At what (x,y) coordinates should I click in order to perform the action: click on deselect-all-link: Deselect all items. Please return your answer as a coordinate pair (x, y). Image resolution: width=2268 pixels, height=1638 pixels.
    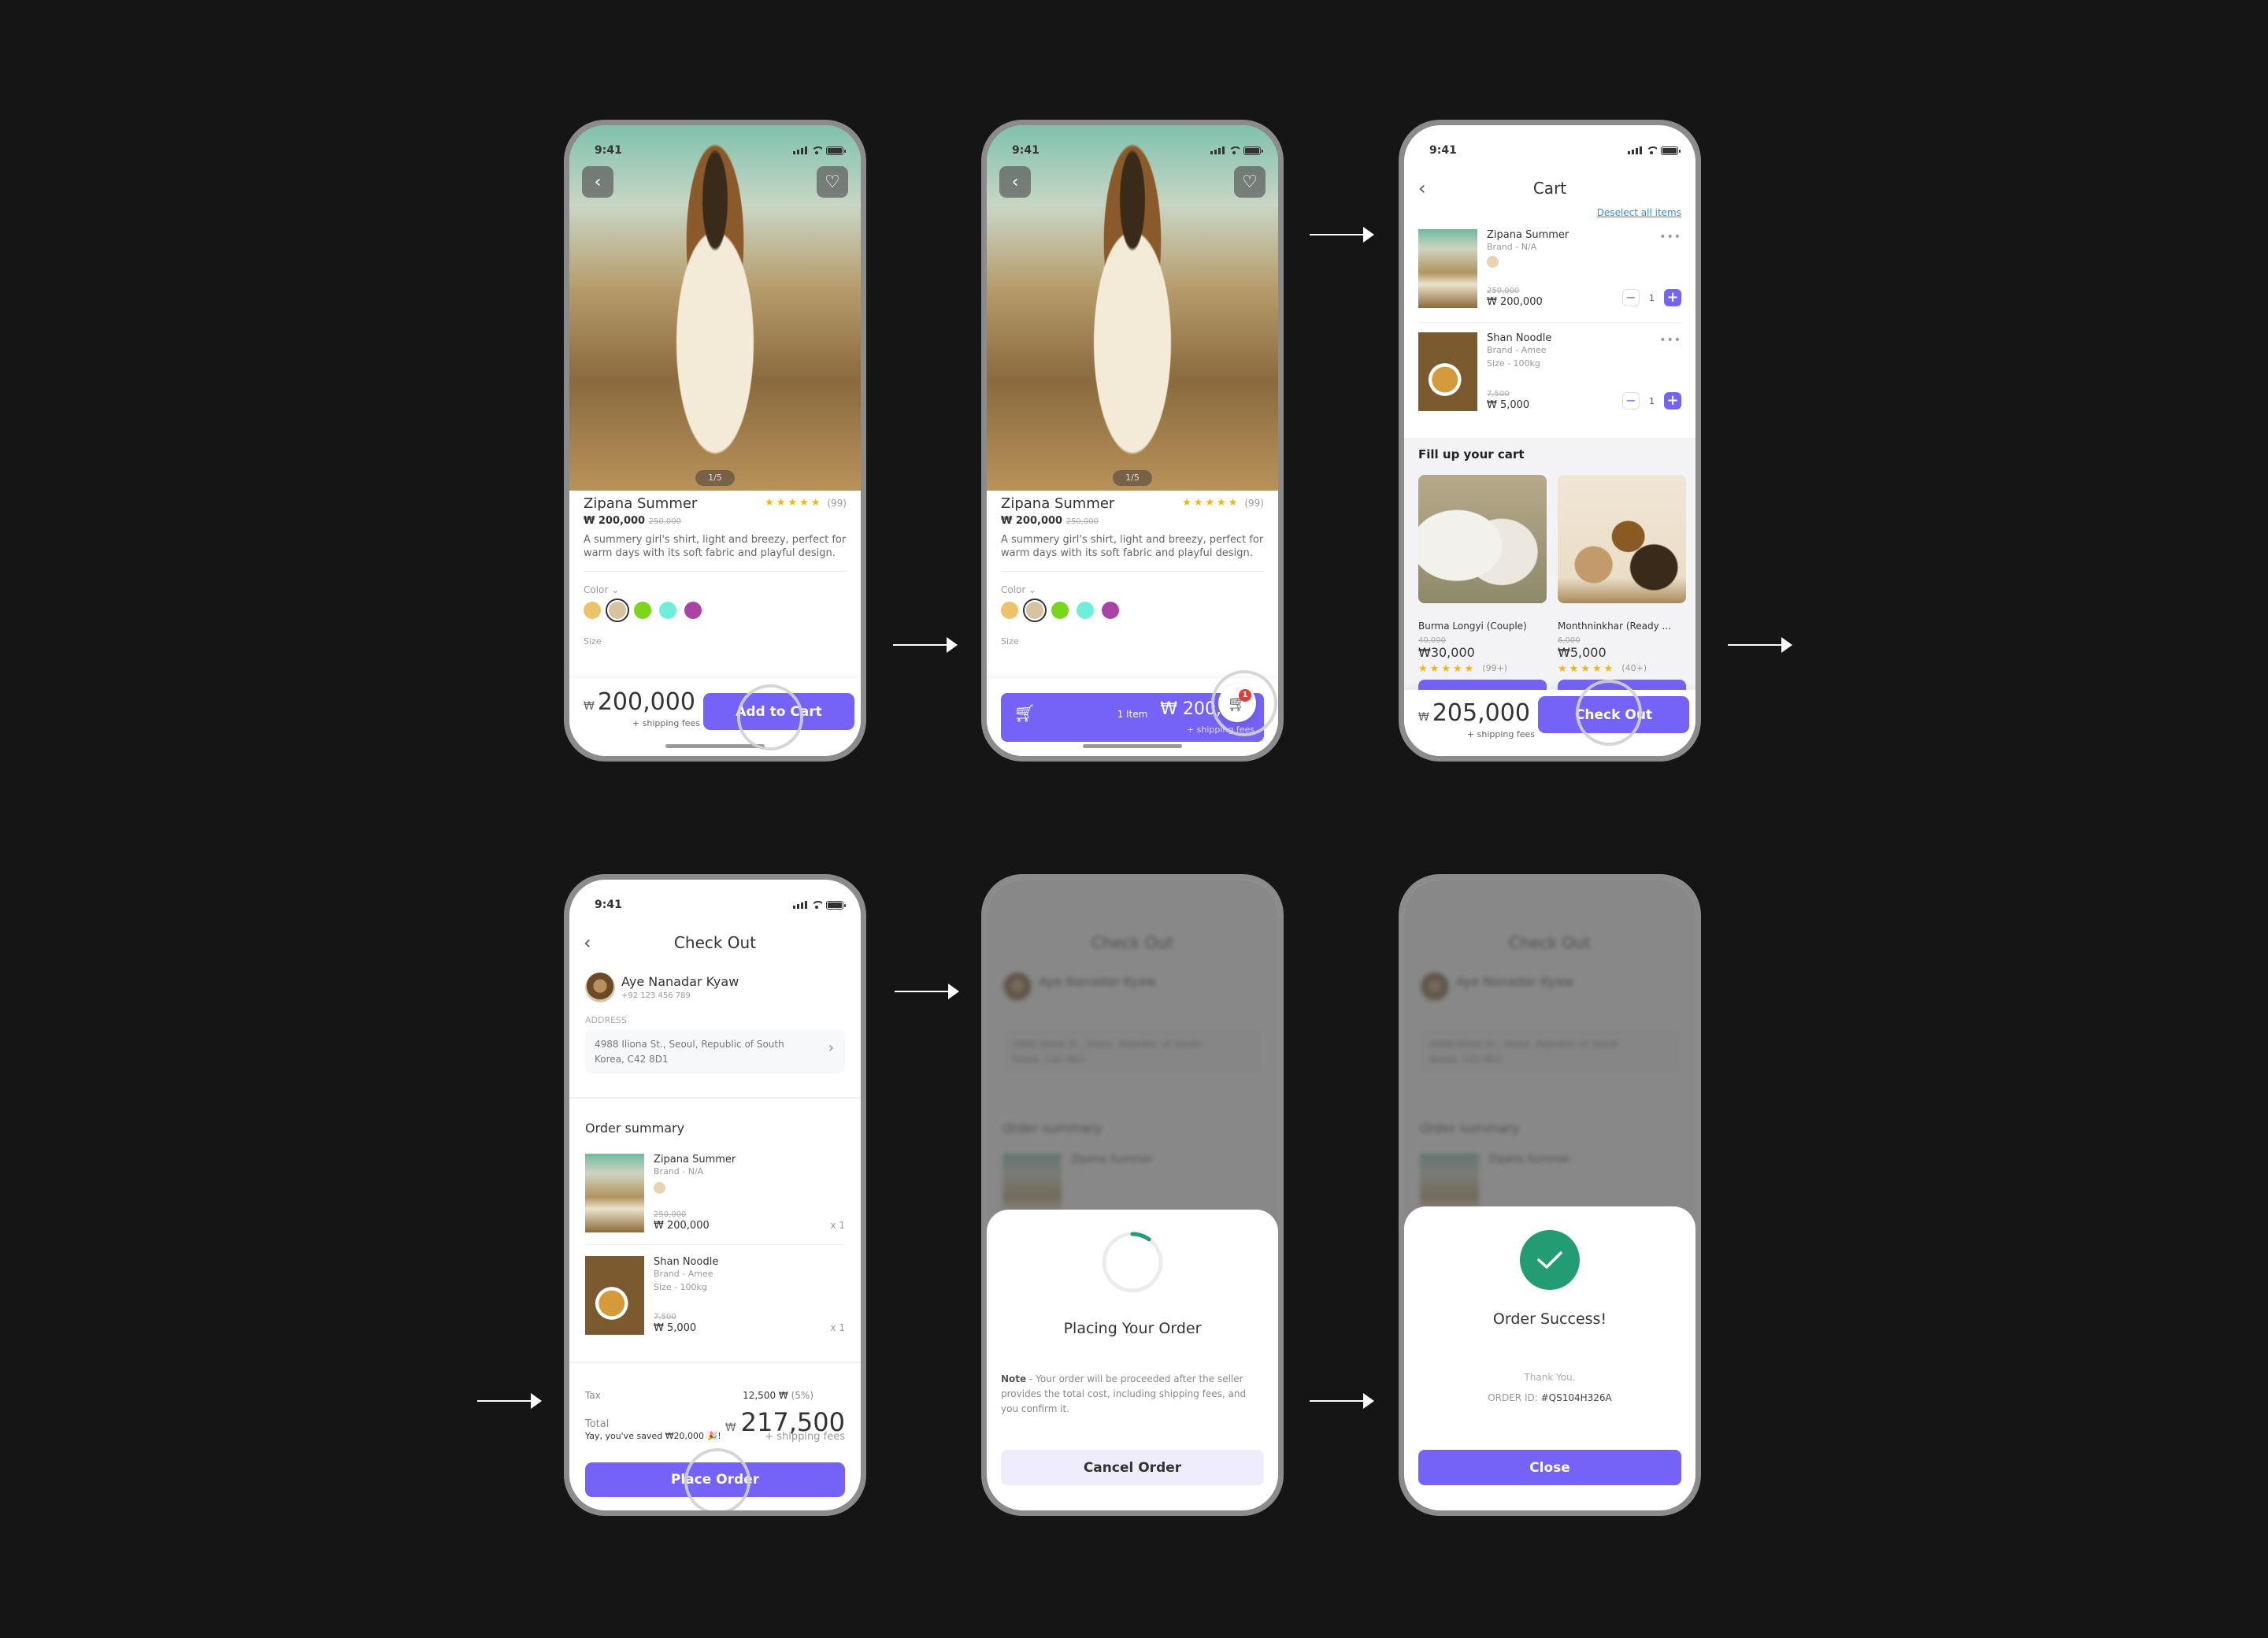
    Looking at the image, I should click on (1639, 212).